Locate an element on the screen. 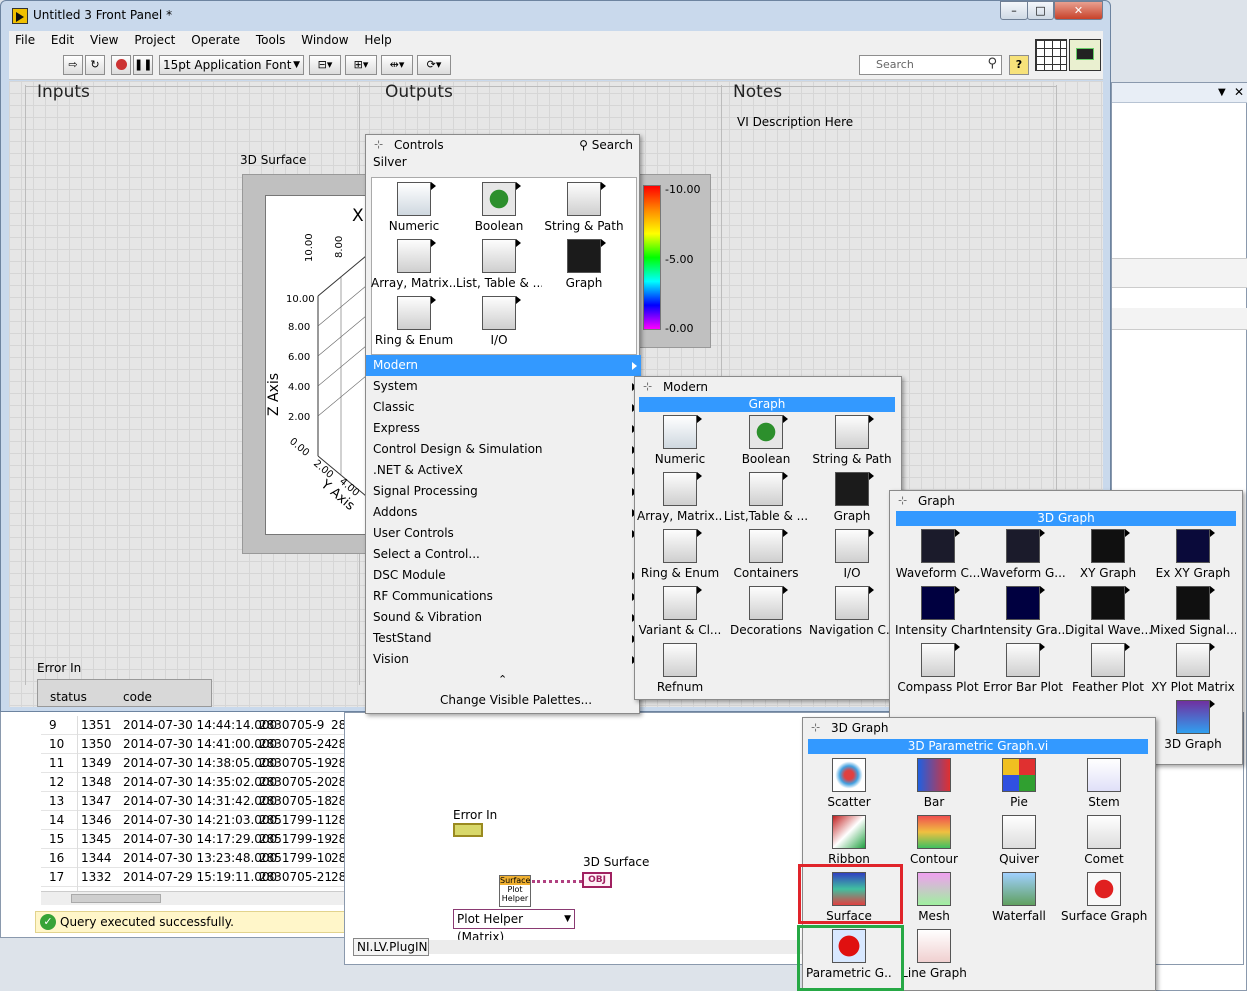 The height and width of the screenshot is (991, 1247). connector-pane-icon is located at coordinates (1051, 55).